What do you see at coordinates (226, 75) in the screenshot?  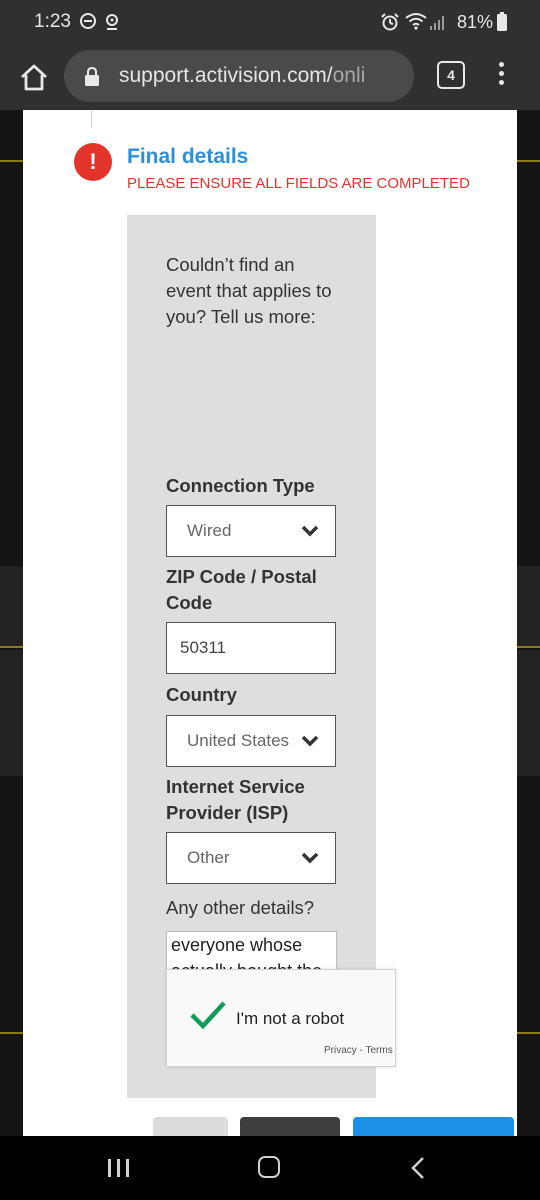 I see `url-host: support.activision.com/` at bounding box center [226, 75].